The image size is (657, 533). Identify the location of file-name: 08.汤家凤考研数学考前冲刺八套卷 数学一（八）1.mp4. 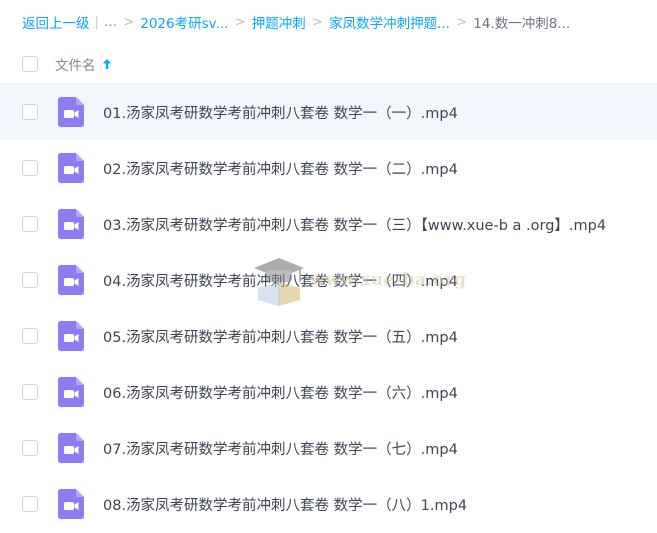
(285, 504).